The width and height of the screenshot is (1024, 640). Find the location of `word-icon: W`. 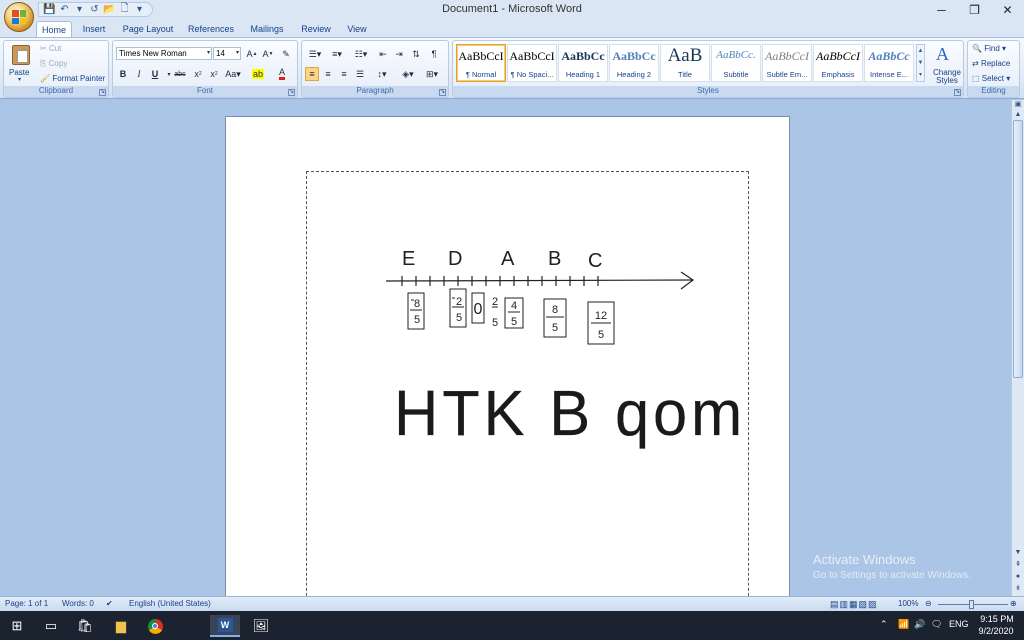

word-icon: W is located at coordinates (225, 626).